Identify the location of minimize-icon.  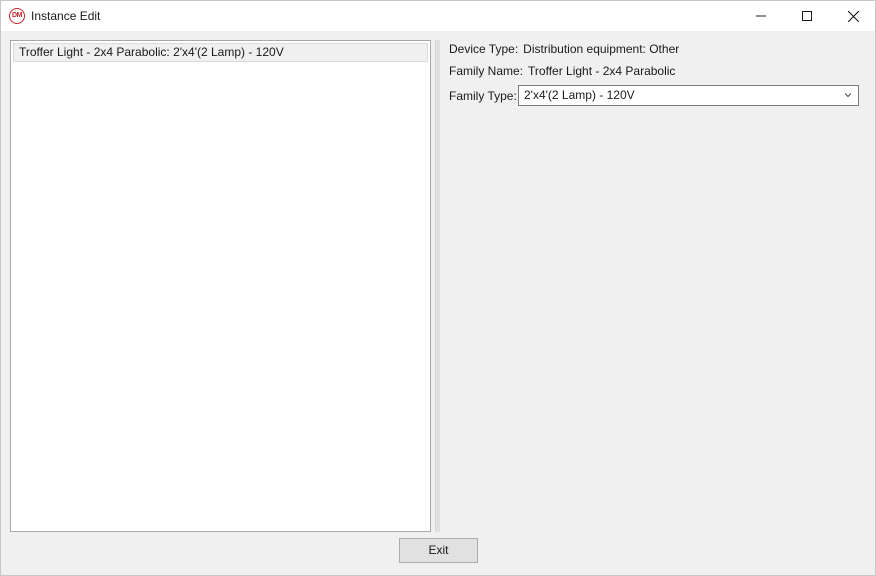
(761, 16).